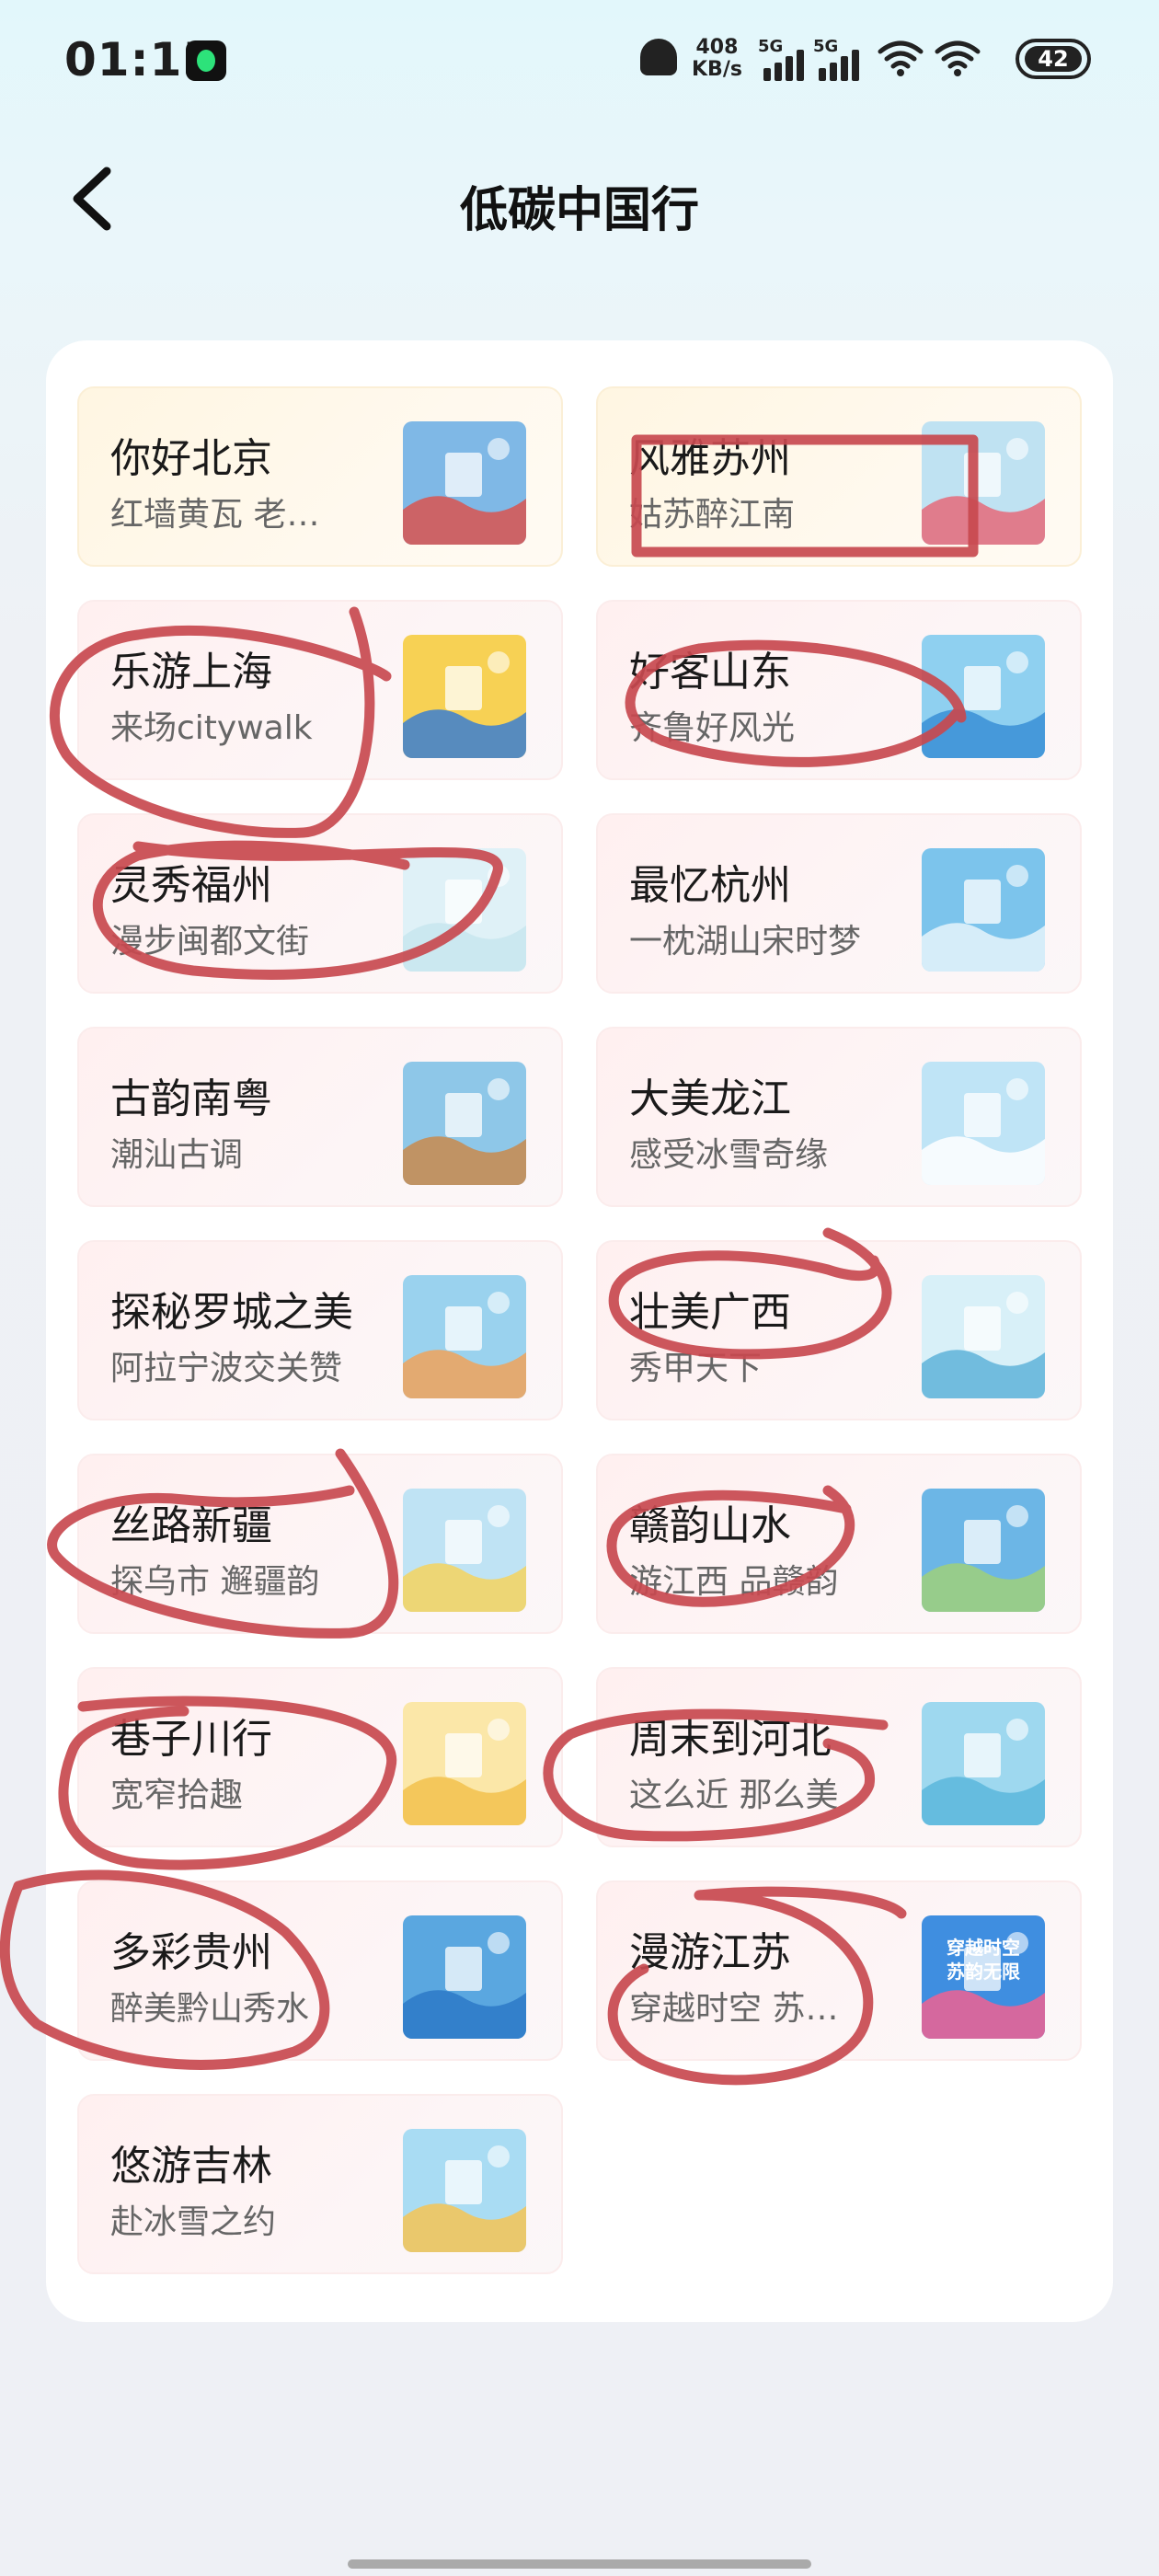 Image resolution: width=1159 pixels, height=2576 pixels. Describe the element at coordinates (839, 1330) in the screenshot. I see `city-tile: 壮美广西 秀甲天下` at that location.